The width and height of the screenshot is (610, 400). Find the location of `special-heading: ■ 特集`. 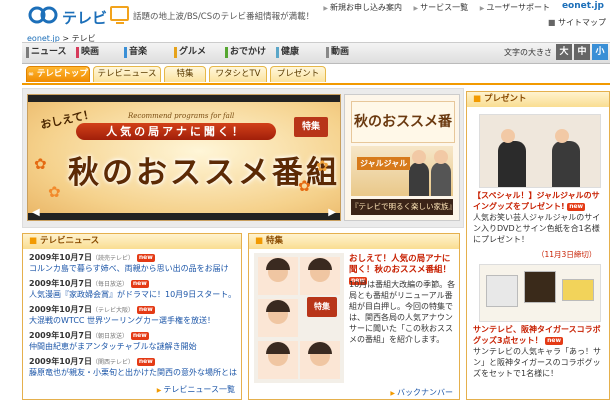

special-heading: ■ 特集 is located at coordinates (354, 241).